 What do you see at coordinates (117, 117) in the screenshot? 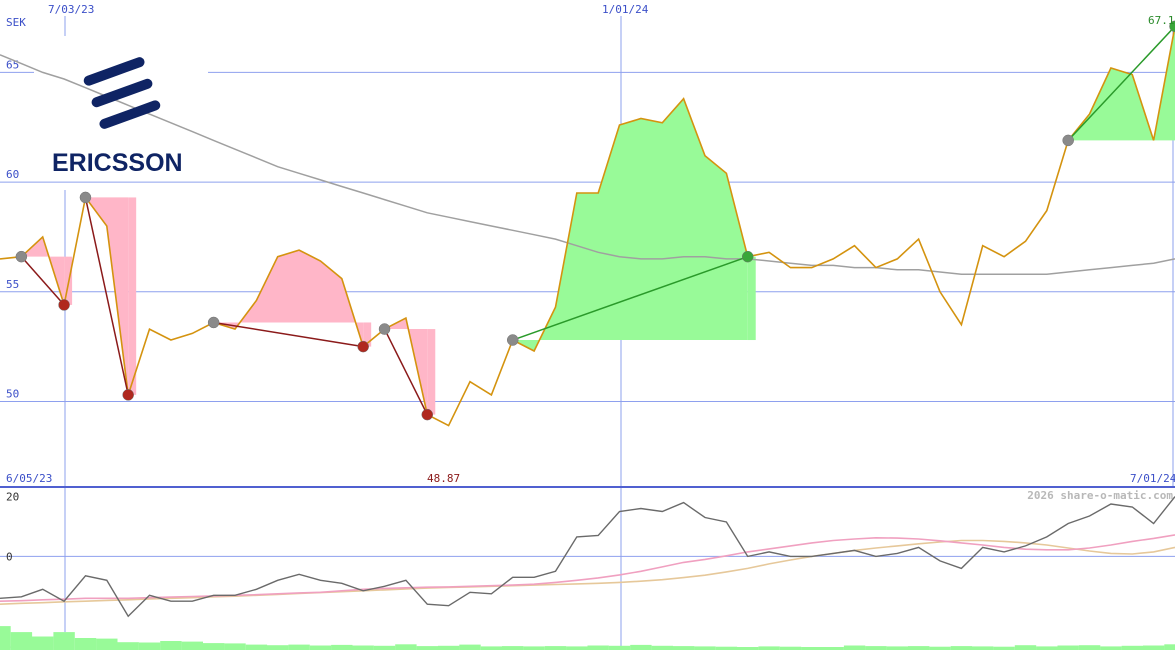
I see `ericsson-logo: ERICSSON` at bounding box center [117, 117].